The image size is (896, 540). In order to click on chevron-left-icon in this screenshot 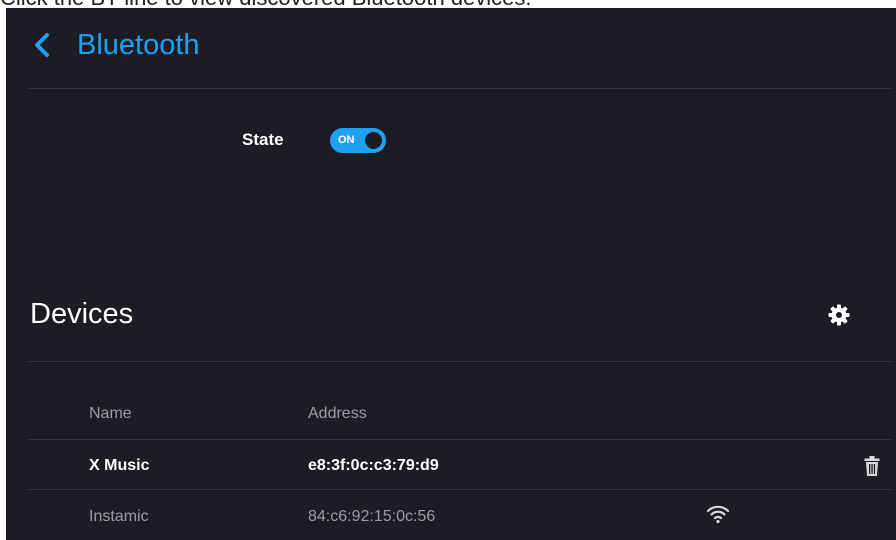, I will do `click(42, 45)`.